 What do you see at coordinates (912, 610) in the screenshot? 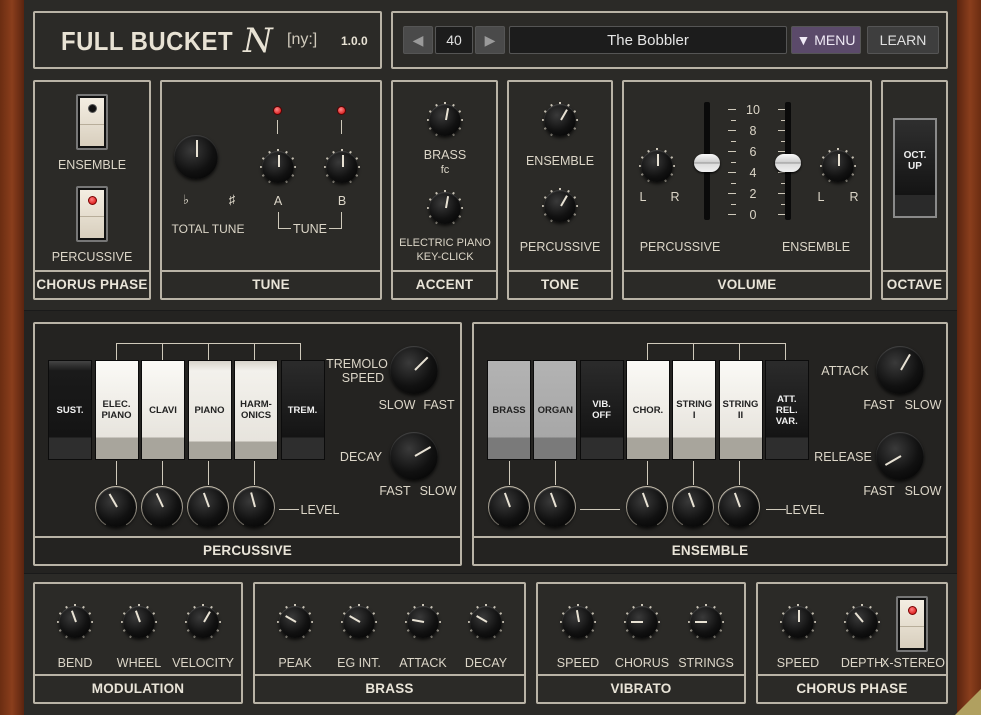
I see `x-stereo-led` at bounding box center [912, 610].